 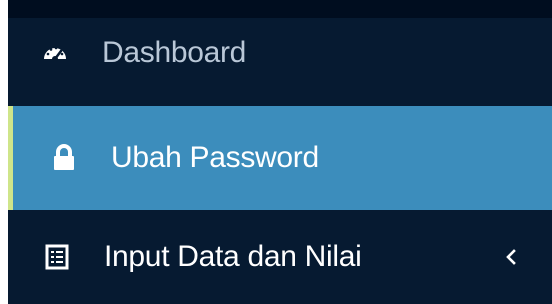 What do you see at coordinates (57, 257) in the screenshot?
I see `list-icon` at bounding box center [57, 257].